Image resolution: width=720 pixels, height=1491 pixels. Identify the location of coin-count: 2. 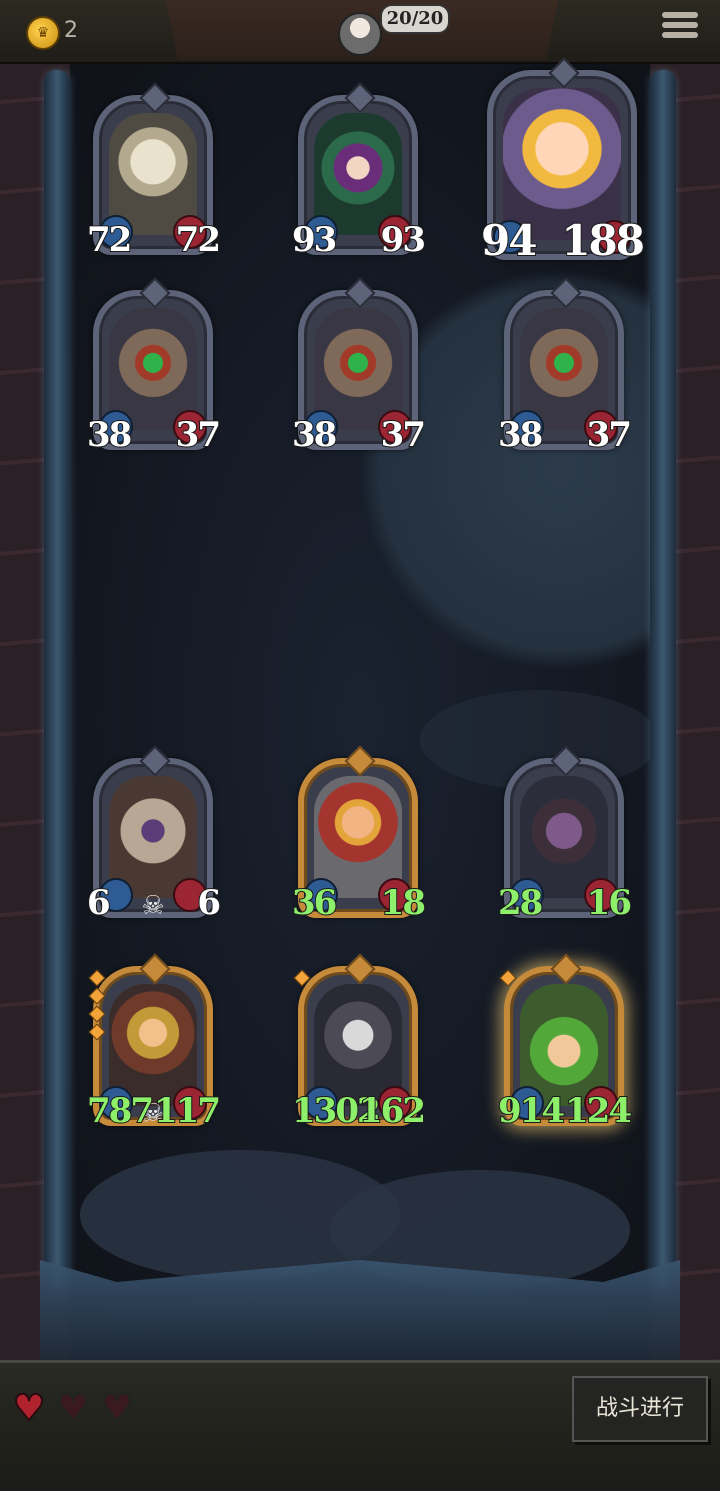
(71, 30).